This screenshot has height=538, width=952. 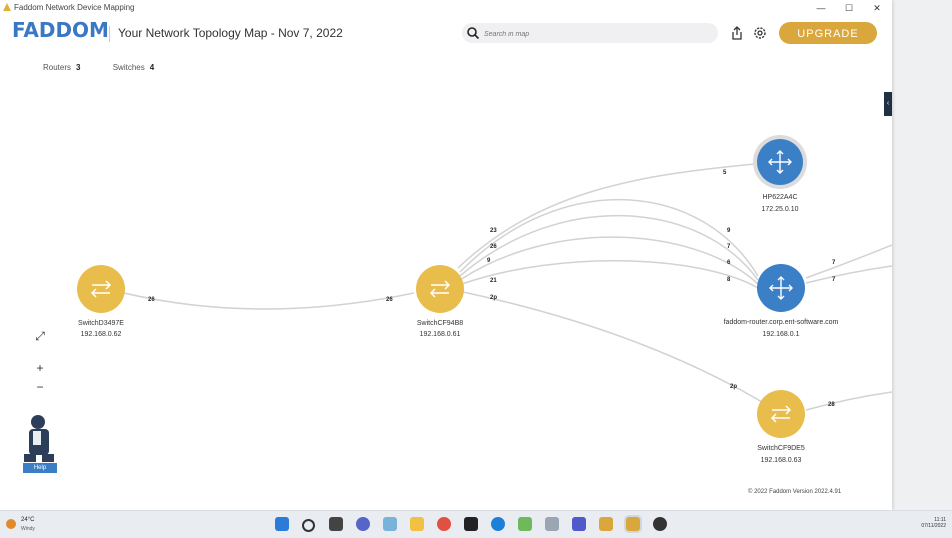 I want to click on chrome-icon, so click(x=444, y=524).